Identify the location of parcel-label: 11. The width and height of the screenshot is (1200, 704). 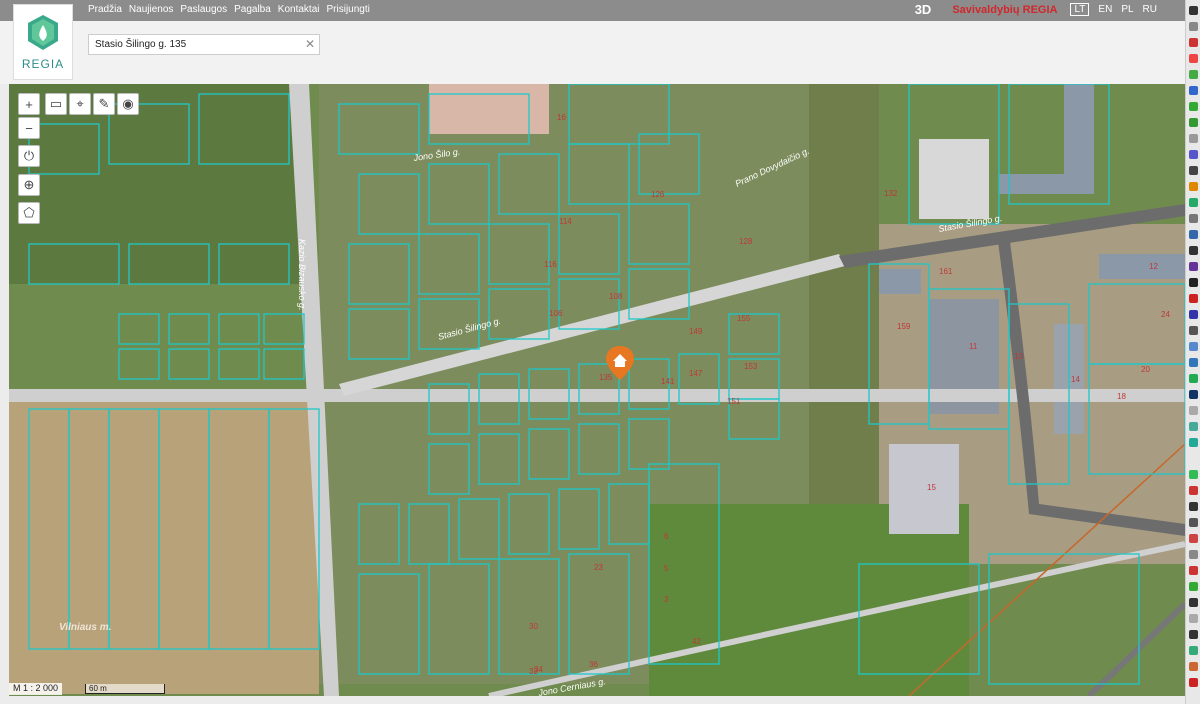
(973, 346).